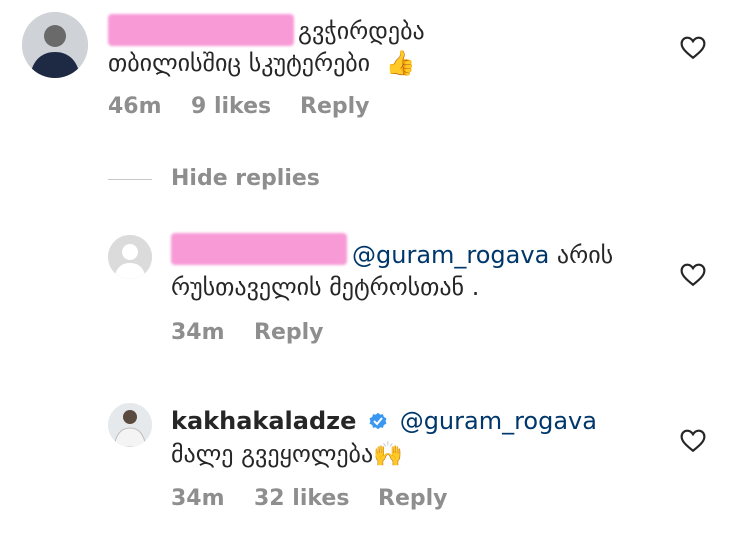  I want to click on reply-text: მალე გვეყოლება, so click(272, 454).